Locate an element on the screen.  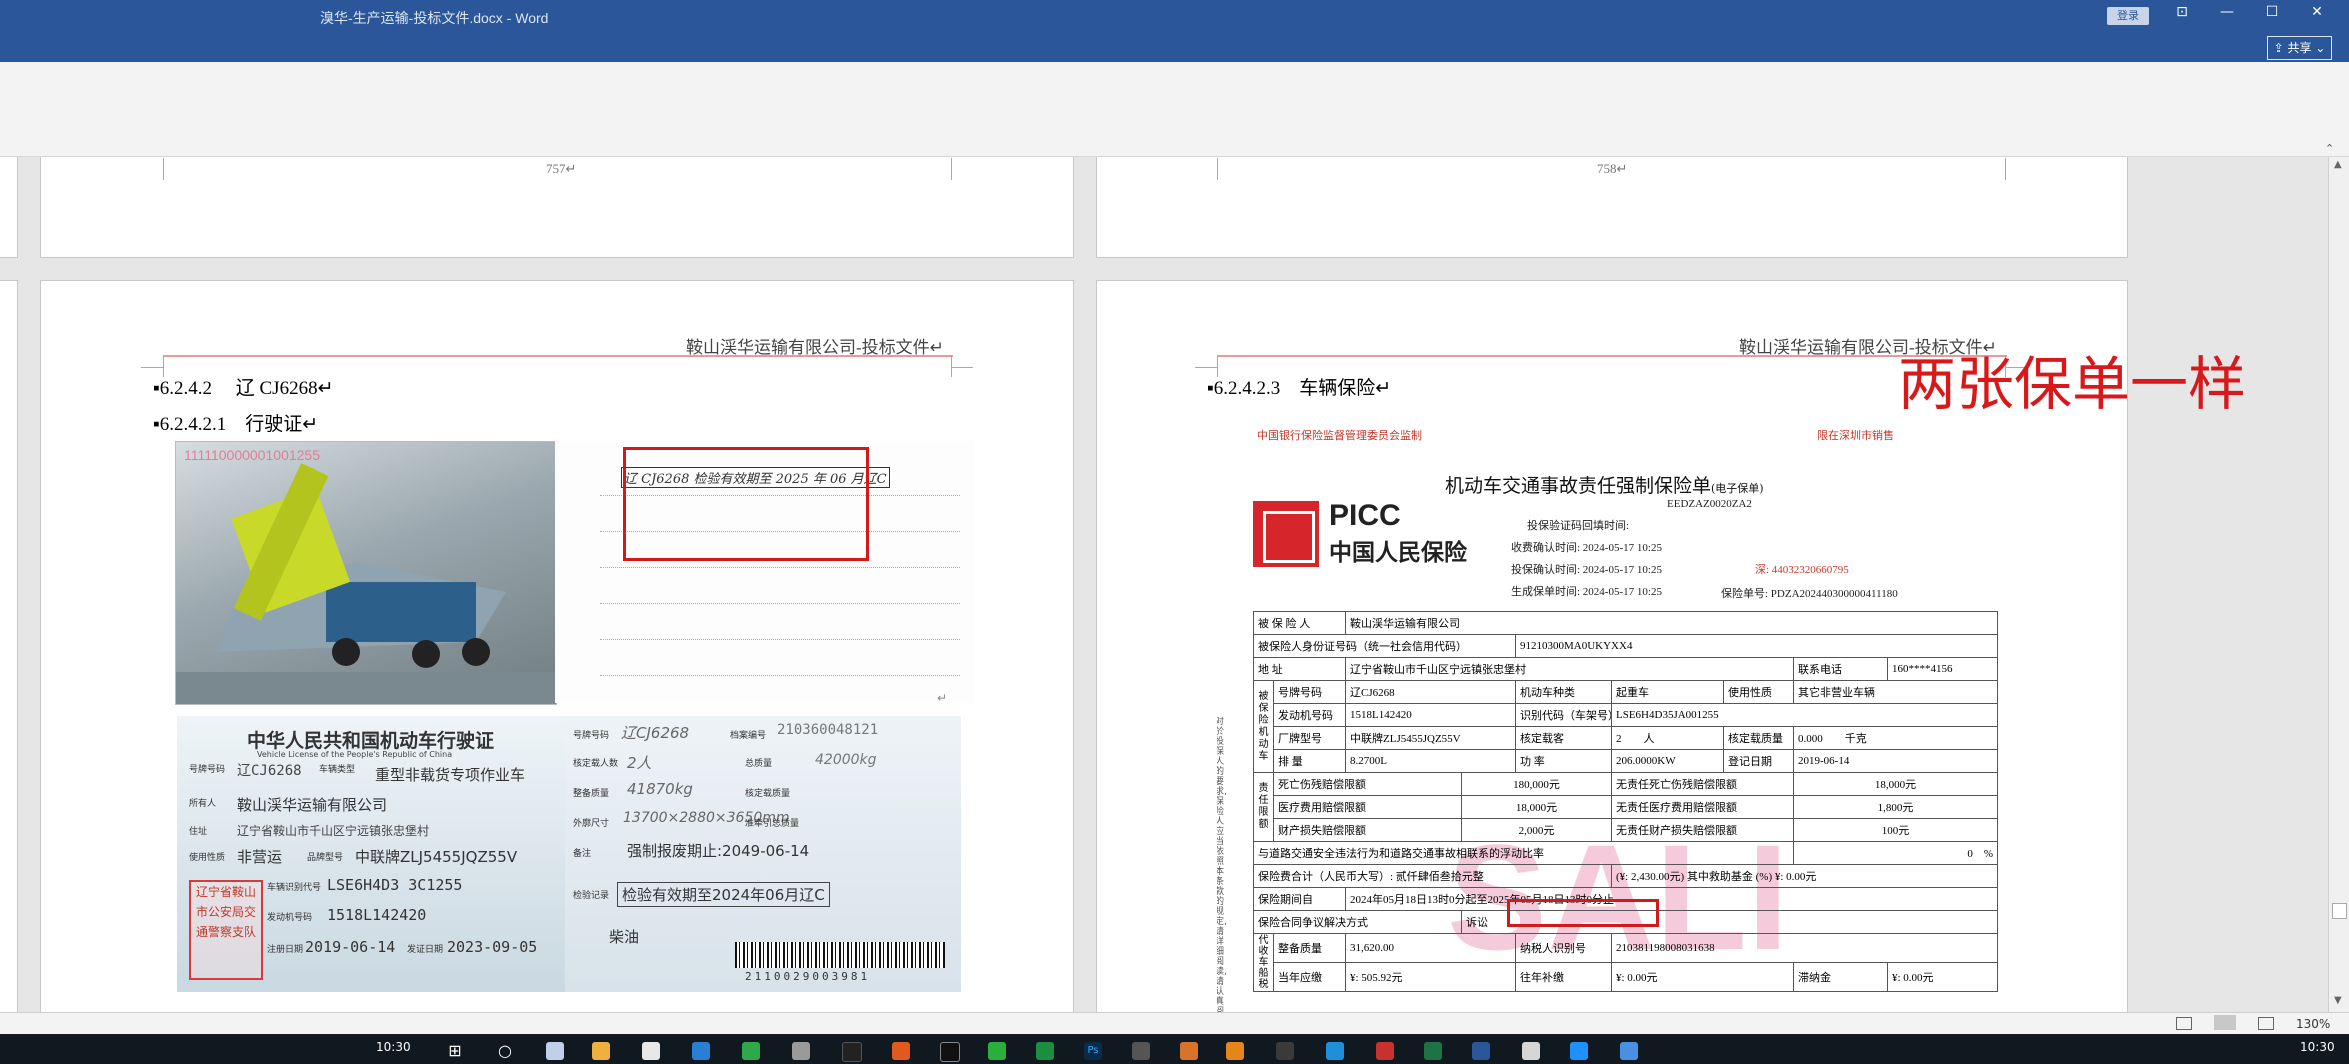
qq-icon is located at coordinates (950, 1052).